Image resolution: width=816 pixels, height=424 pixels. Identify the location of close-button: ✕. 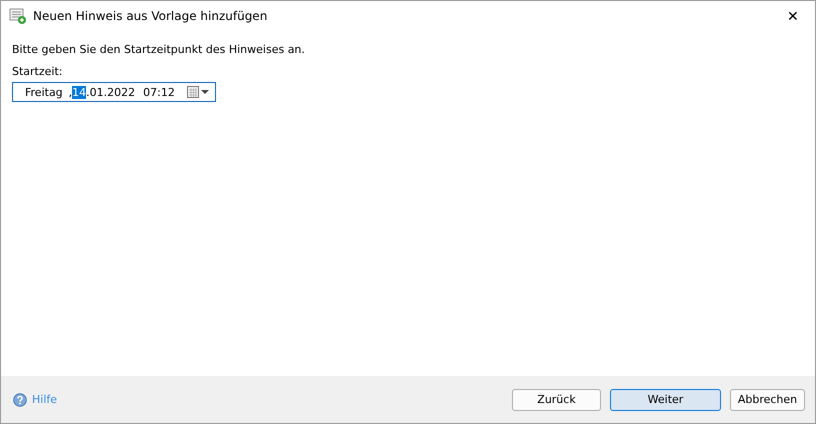
(793, 16).